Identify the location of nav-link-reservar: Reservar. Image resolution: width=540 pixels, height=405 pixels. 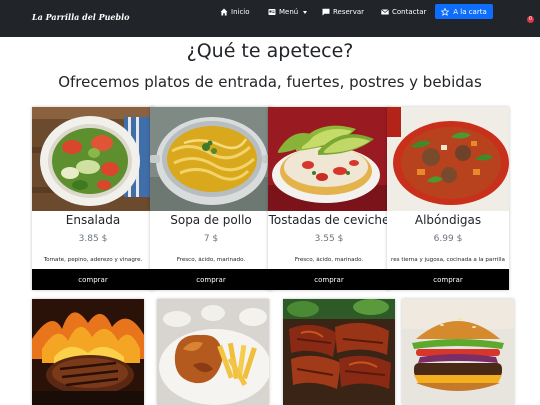
(343, 12).